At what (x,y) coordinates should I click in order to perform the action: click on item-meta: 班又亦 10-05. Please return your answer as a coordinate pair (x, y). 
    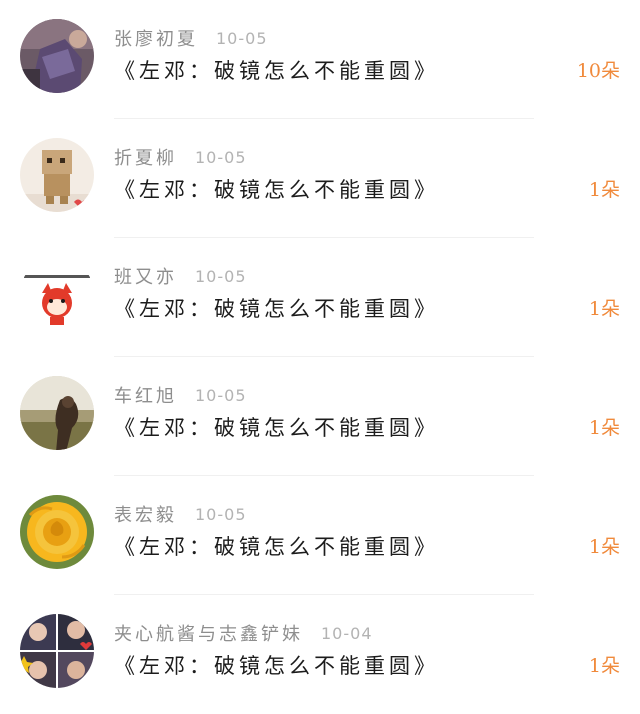
    Looking at the image, I should click on (180, 276).